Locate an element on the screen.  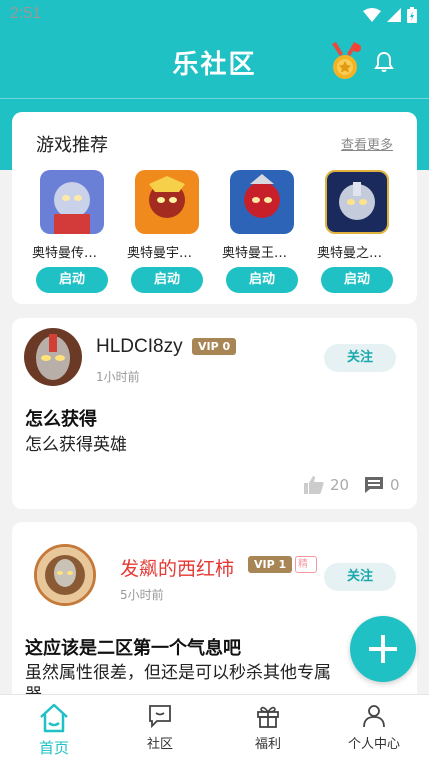
bottom-tab-bar: 首页 社区 福利 个人中心 is located at coordinates (214, 728).